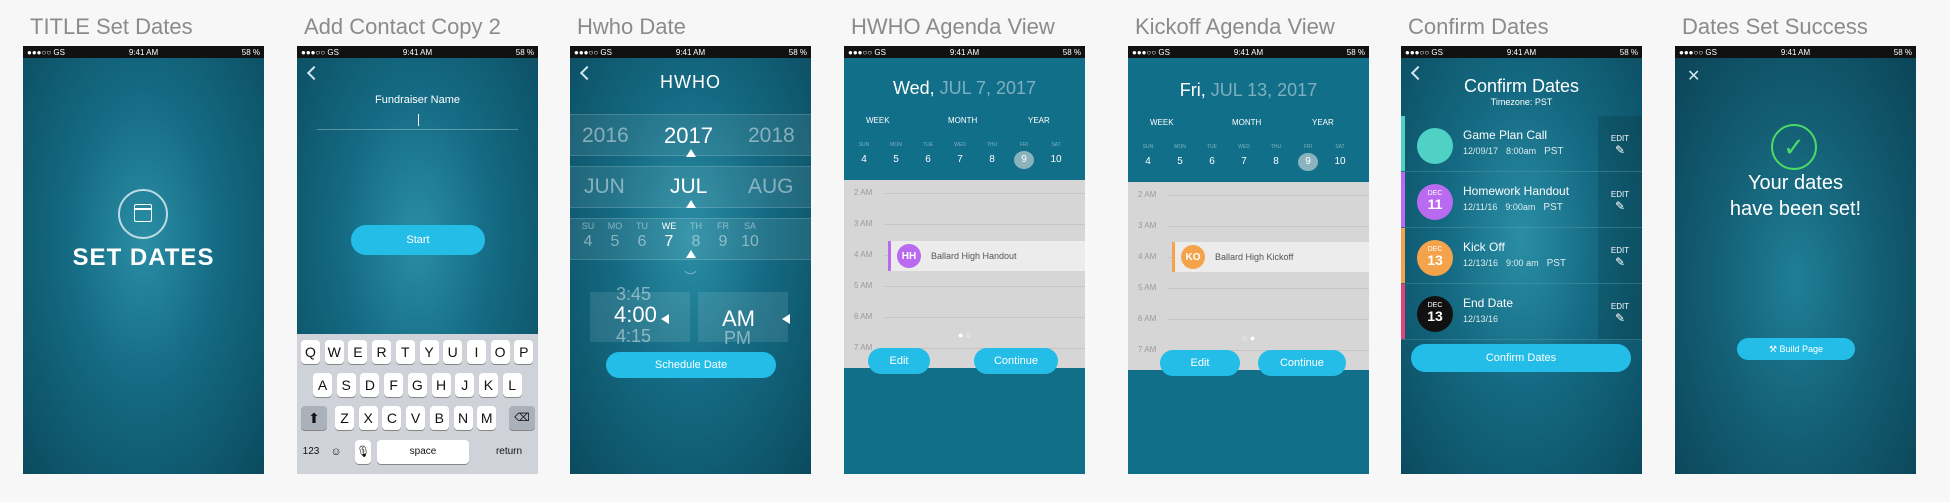  What do you see at coordinates (750, 242) in the screenshot?
I see `day-option: 10` at bounding box center [750, 242].